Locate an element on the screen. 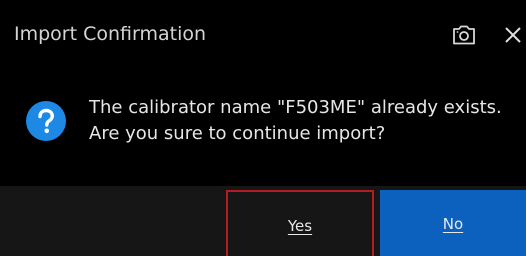 Image resolution: width=526 pixels, height=256 pixels. no-button: No is located at coordinates (453, 223).